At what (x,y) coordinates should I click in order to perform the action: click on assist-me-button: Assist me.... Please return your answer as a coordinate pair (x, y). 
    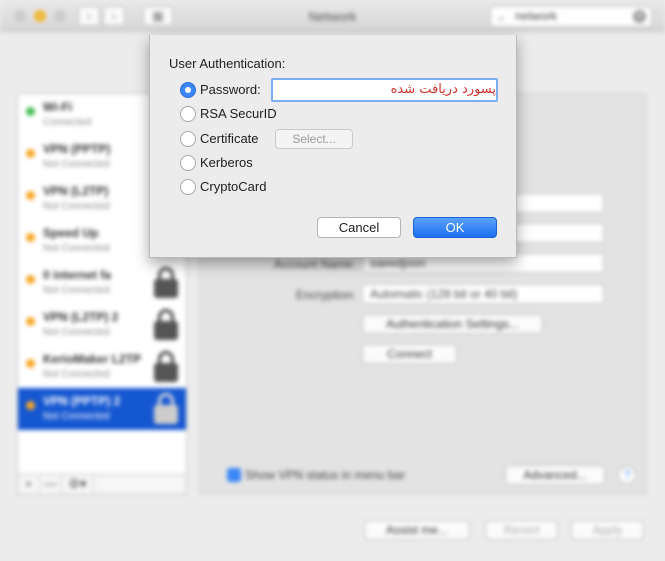
    Looking at the image, I should click on (417, 530).